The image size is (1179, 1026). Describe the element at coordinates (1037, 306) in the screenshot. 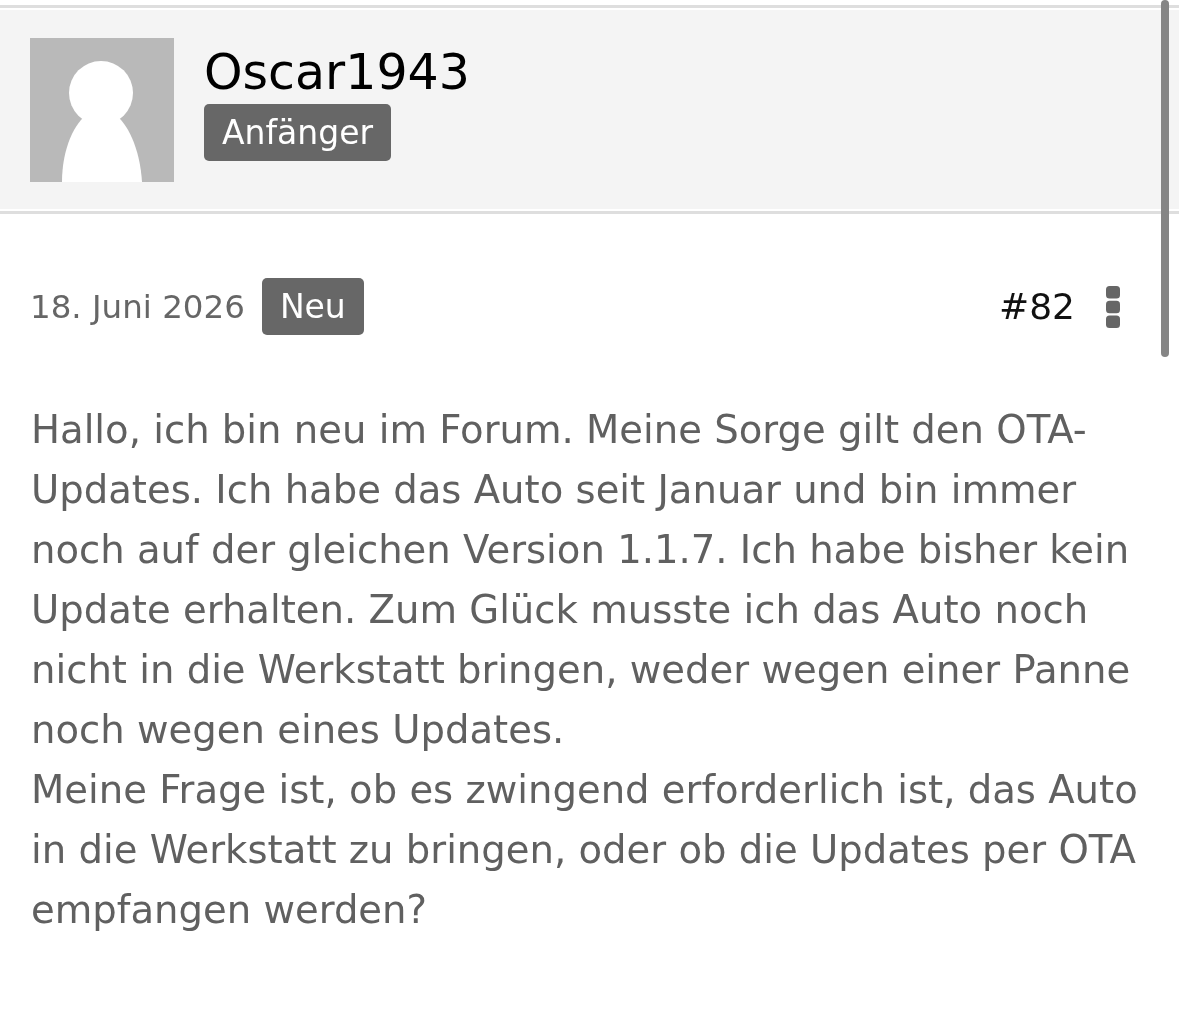

I see `post-number: #82` at that location.